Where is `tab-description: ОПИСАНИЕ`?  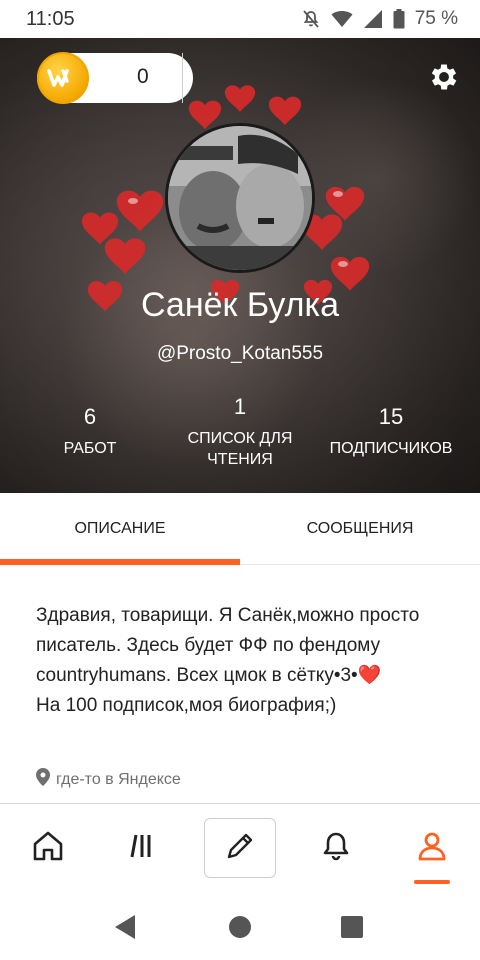
tab-description: ОПИСАНИЕ is located at coordinates (120, 529).